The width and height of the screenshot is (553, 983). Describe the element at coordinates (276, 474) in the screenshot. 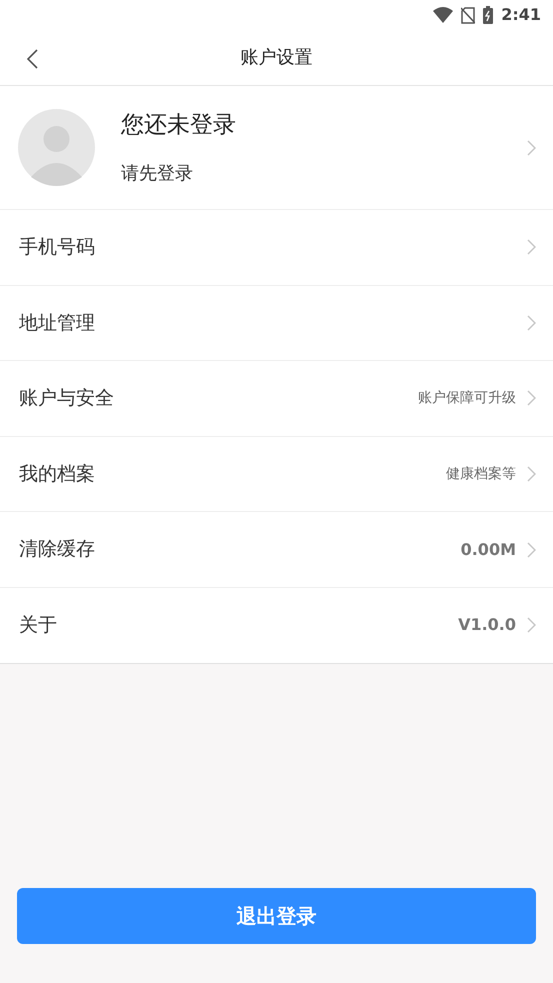

I see `settings-row: 我的档案 健康档案等` at that location.